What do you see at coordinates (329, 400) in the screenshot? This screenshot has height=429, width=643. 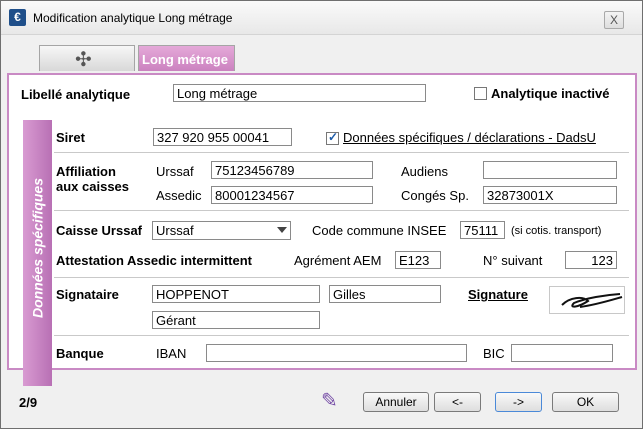 I see `pencil-icon: ✎` at bounding box center [329, 400].